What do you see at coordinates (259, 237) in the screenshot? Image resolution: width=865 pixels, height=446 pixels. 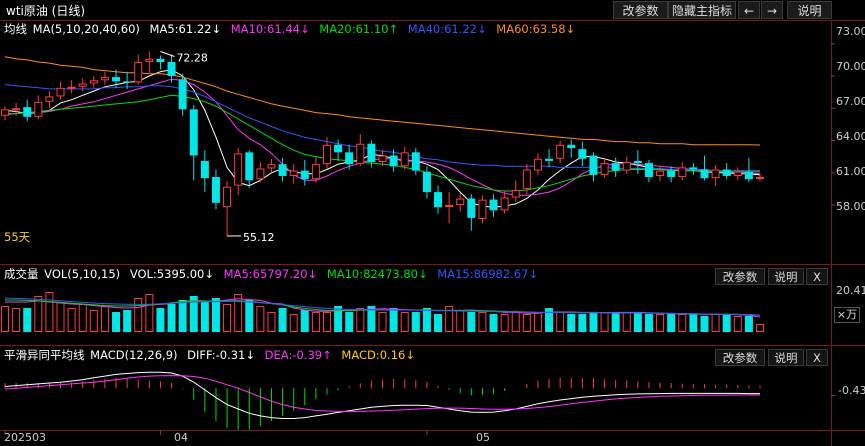 I see `annotation-label: 55.12` at bounding box center [259, 237].